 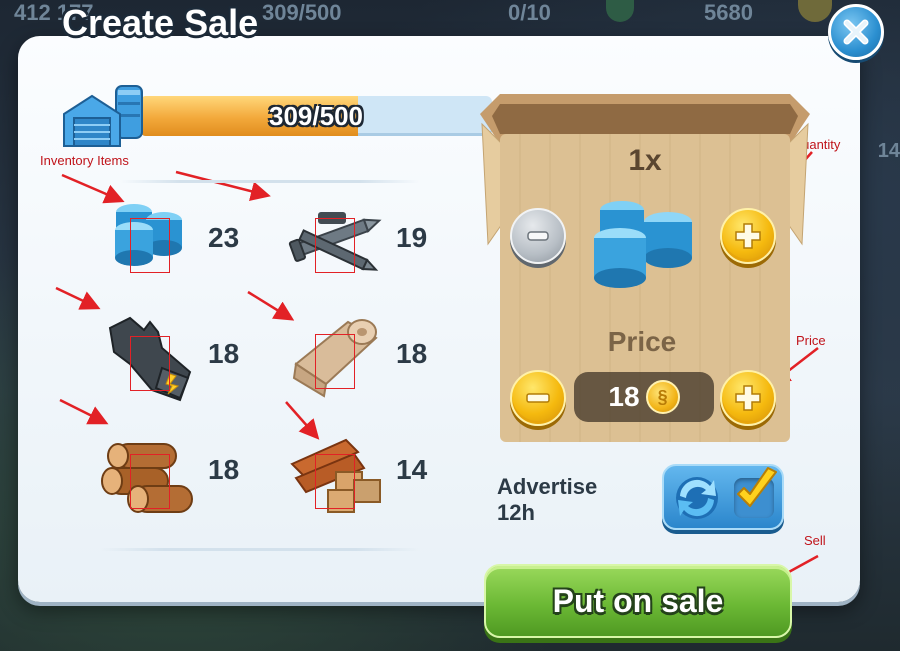 I want to click on inventory-bottom-divider, so click(x=260, y=549).